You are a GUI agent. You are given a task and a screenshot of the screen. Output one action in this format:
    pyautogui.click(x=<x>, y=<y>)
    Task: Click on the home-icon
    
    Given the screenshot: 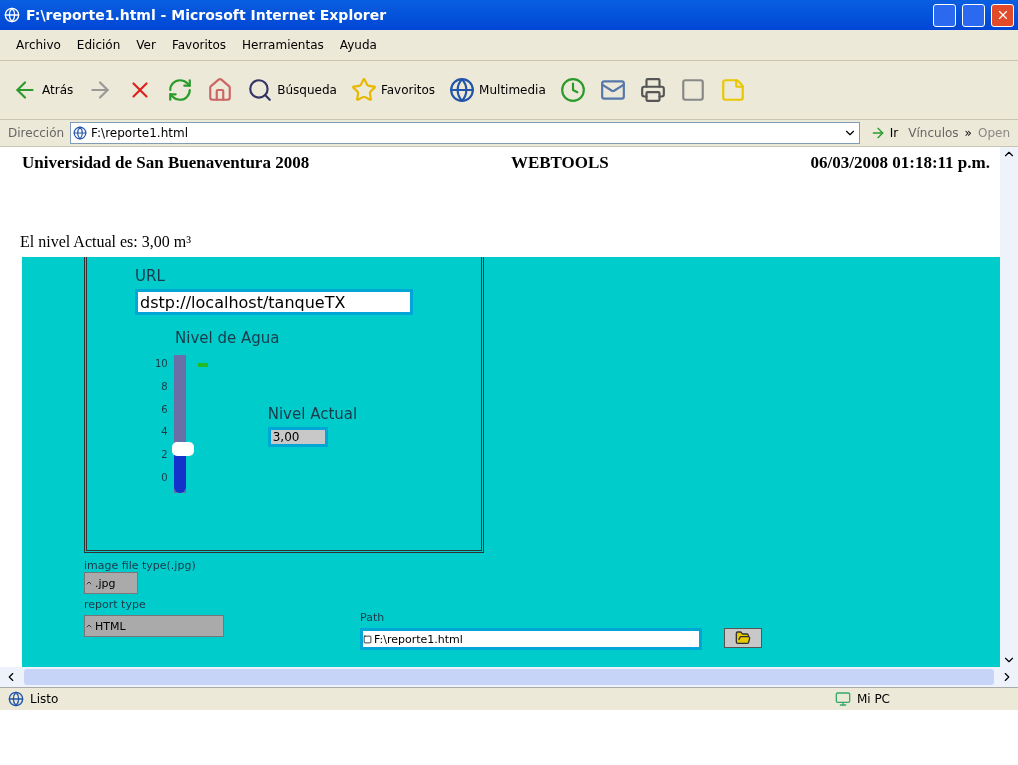 What is the action you would take?
    pyautogui.click(x=220, y=90)
    